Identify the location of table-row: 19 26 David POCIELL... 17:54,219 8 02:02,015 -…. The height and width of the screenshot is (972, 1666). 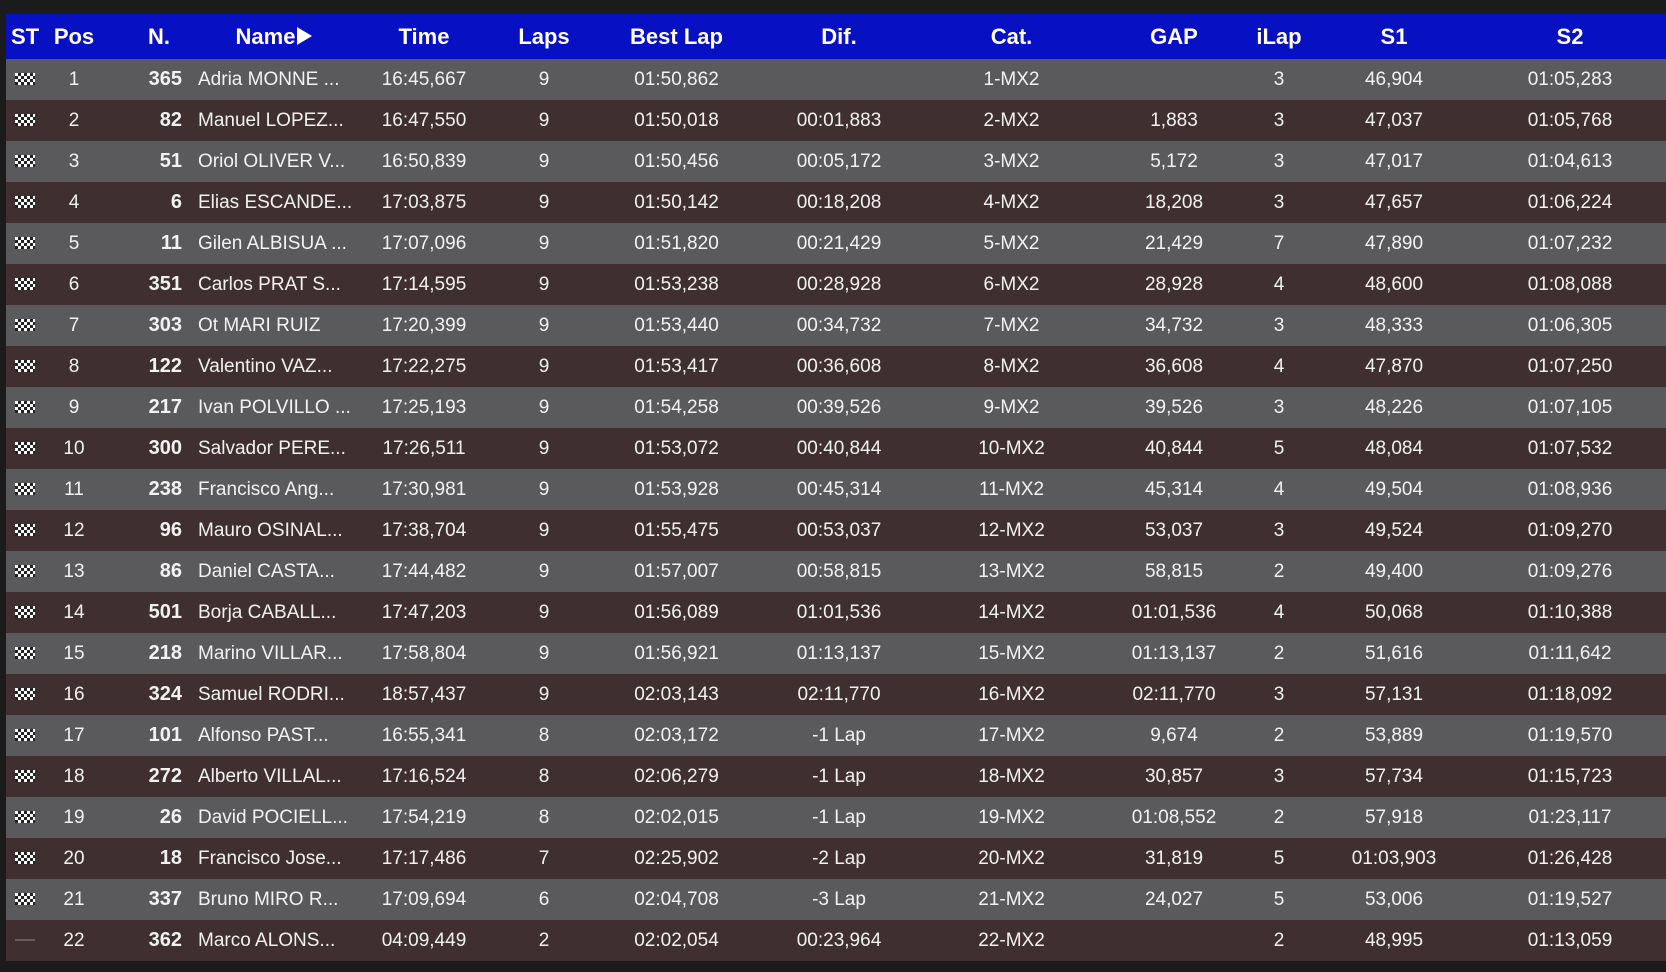
(836, 817).